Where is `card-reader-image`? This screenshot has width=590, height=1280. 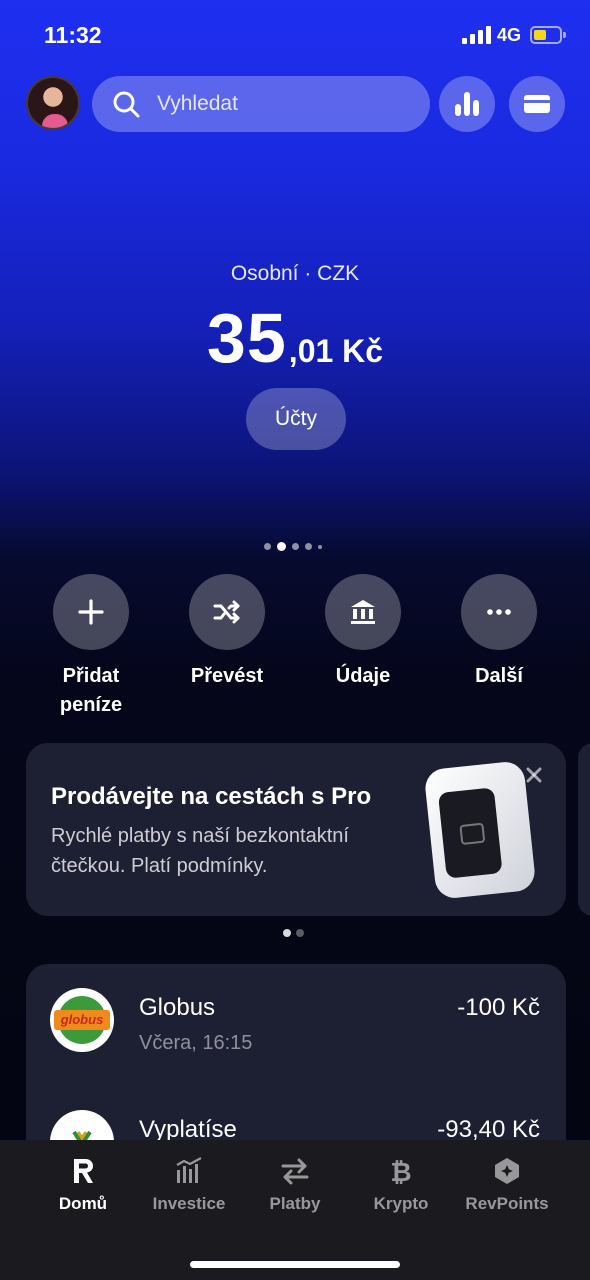
card-reader-image is located at coordinates (480, 830).